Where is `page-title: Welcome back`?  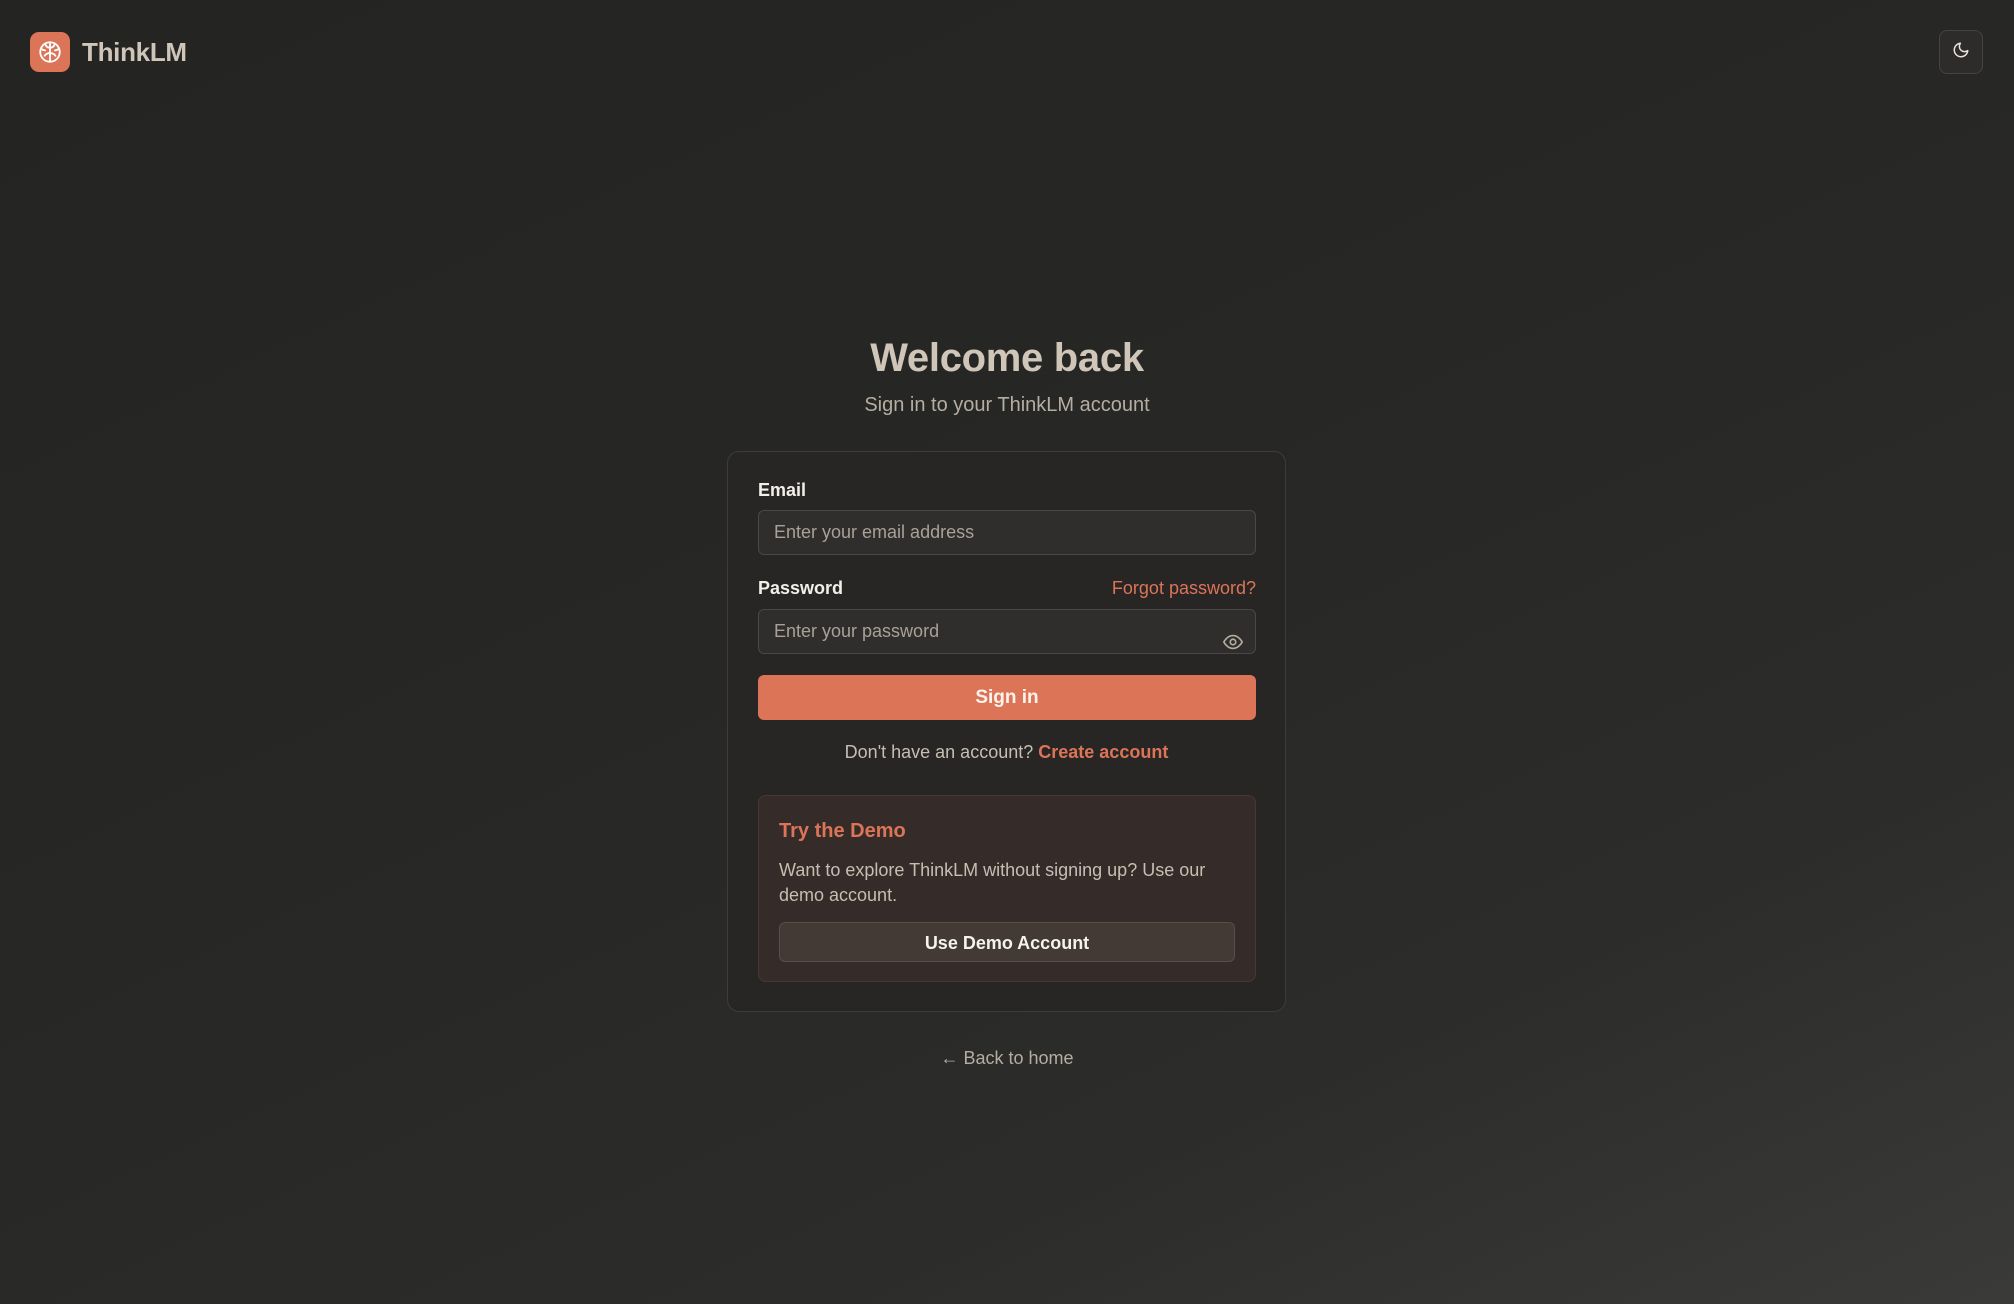
page-title: Welcome back is located at coordinates (1007, 358).